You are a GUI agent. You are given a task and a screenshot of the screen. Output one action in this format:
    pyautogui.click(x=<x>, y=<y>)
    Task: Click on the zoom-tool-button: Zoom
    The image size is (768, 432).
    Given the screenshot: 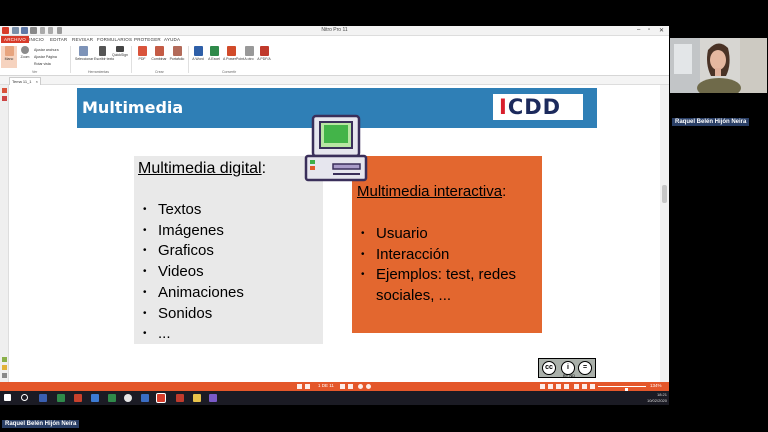 What is the action you would take?
    pyautogui.click(x=25, y=52)
    